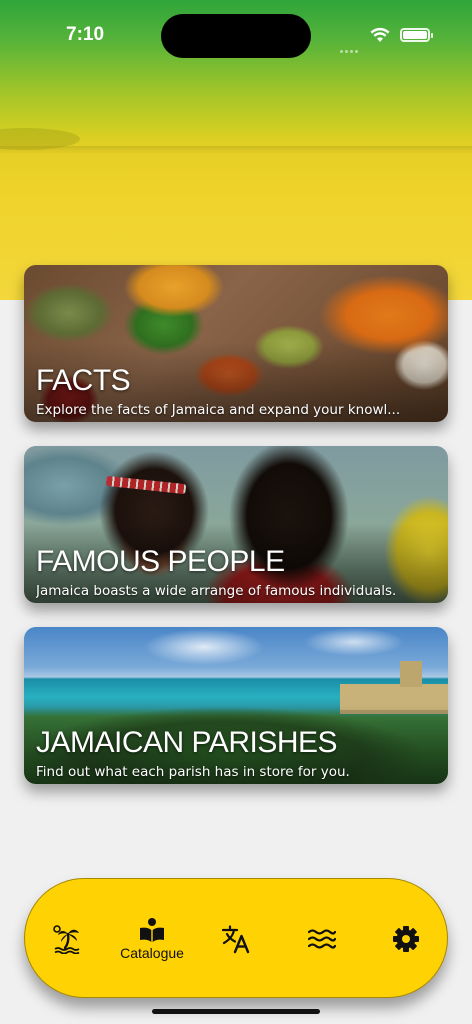 This screenshot has width=472, height=1024. Describe the element at coordinates (83, 380) in the screenshot. I see `card-title: FACTS` at that location.